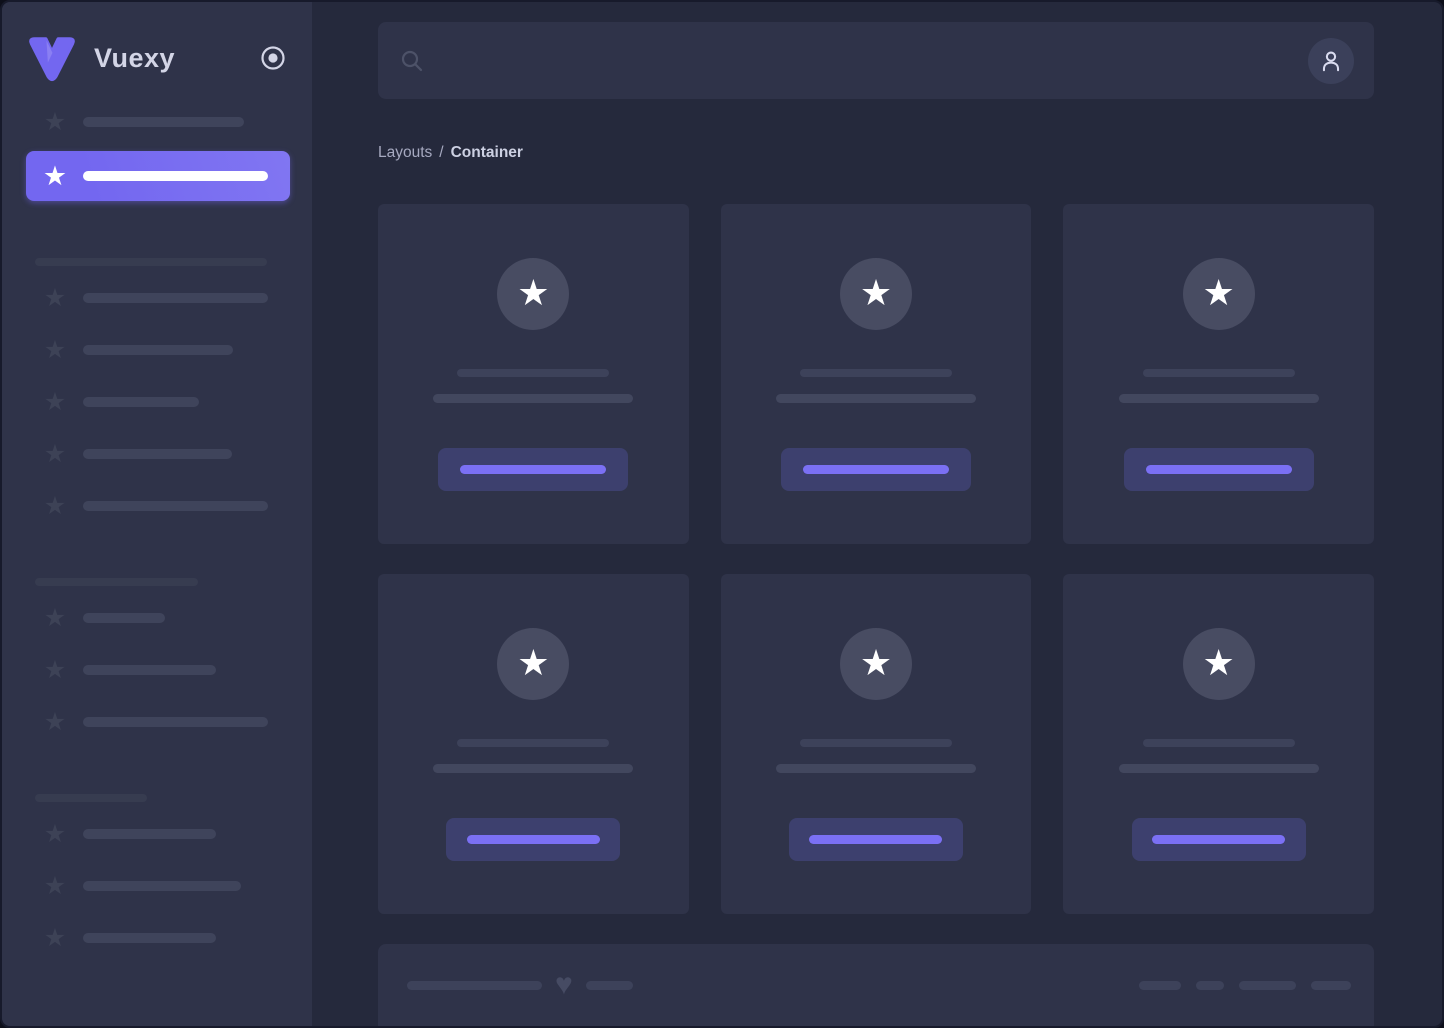 This screenshot has width=1444, height=1028. Describe the element at coordinates (135, 57) in the screenshot. I see `brand-title: Vuexy` at that location.